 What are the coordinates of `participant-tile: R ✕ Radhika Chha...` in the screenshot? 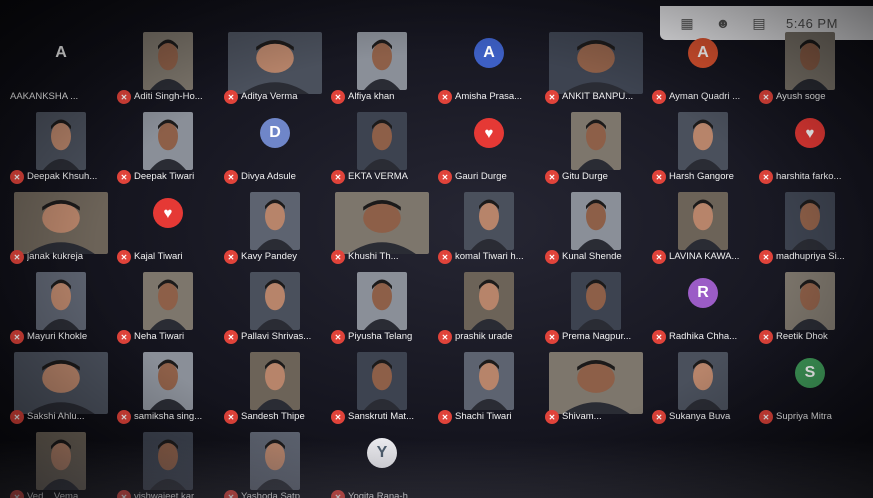 It's located at (702, 307).